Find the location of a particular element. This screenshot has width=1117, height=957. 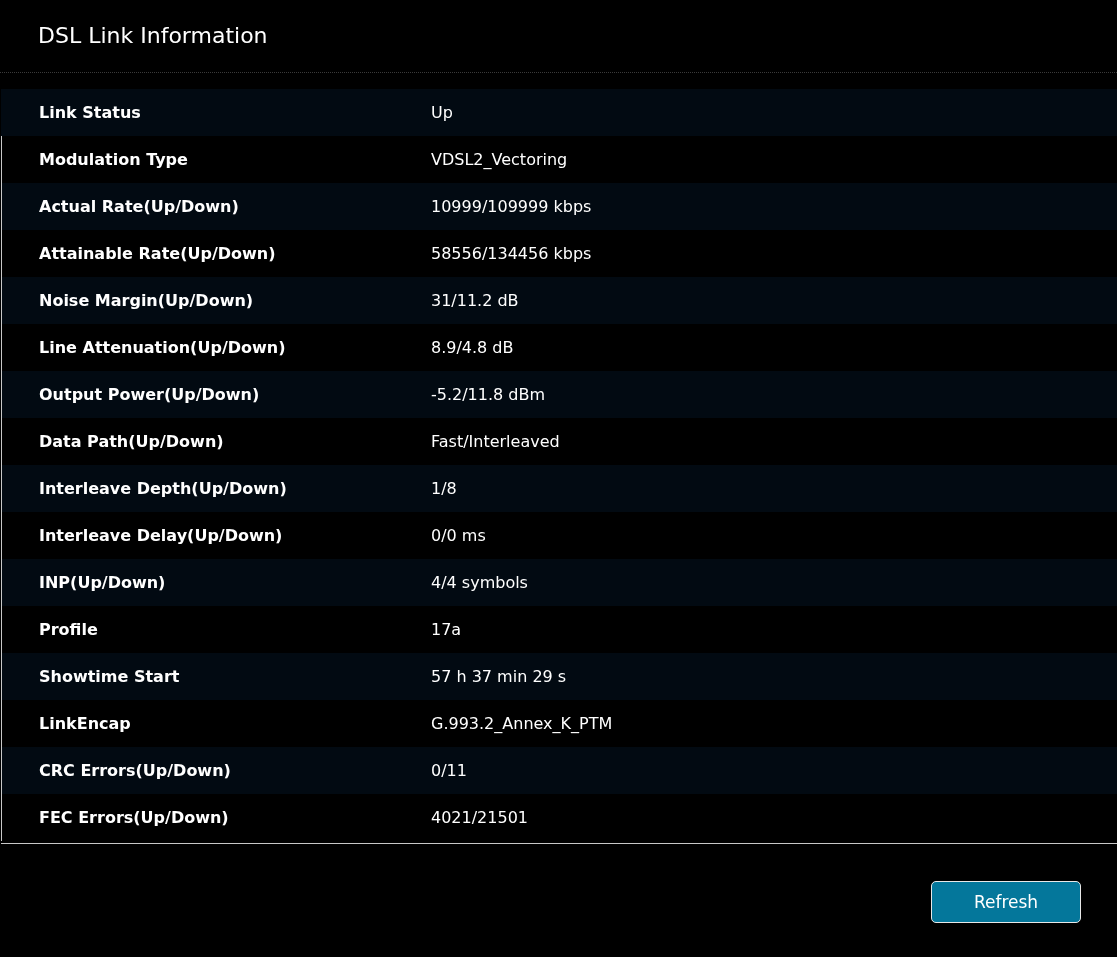

row-label: Output Power(Up/Down) is located at coordinates (149, 394).